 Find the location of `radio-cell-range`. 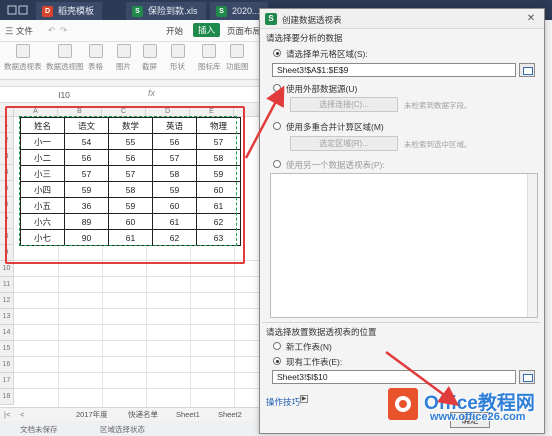

radio-cell-range is located at coordinates (277, 53).